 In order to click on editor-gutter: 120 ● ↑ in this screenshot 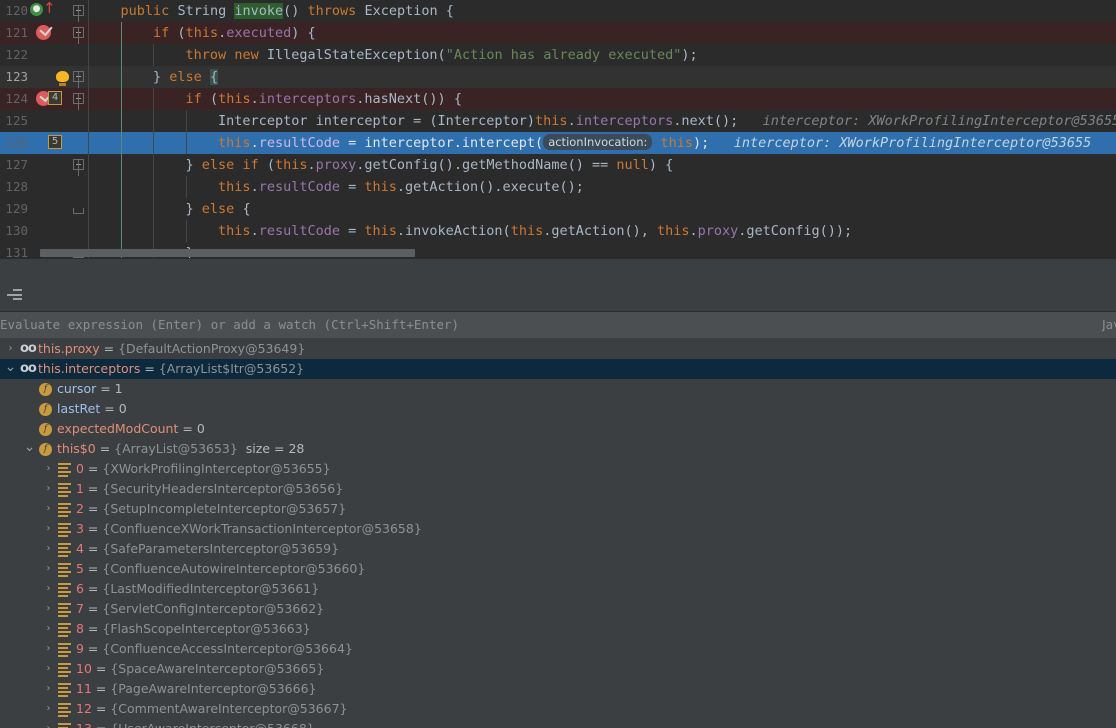, I will do `click(34, 11)`.